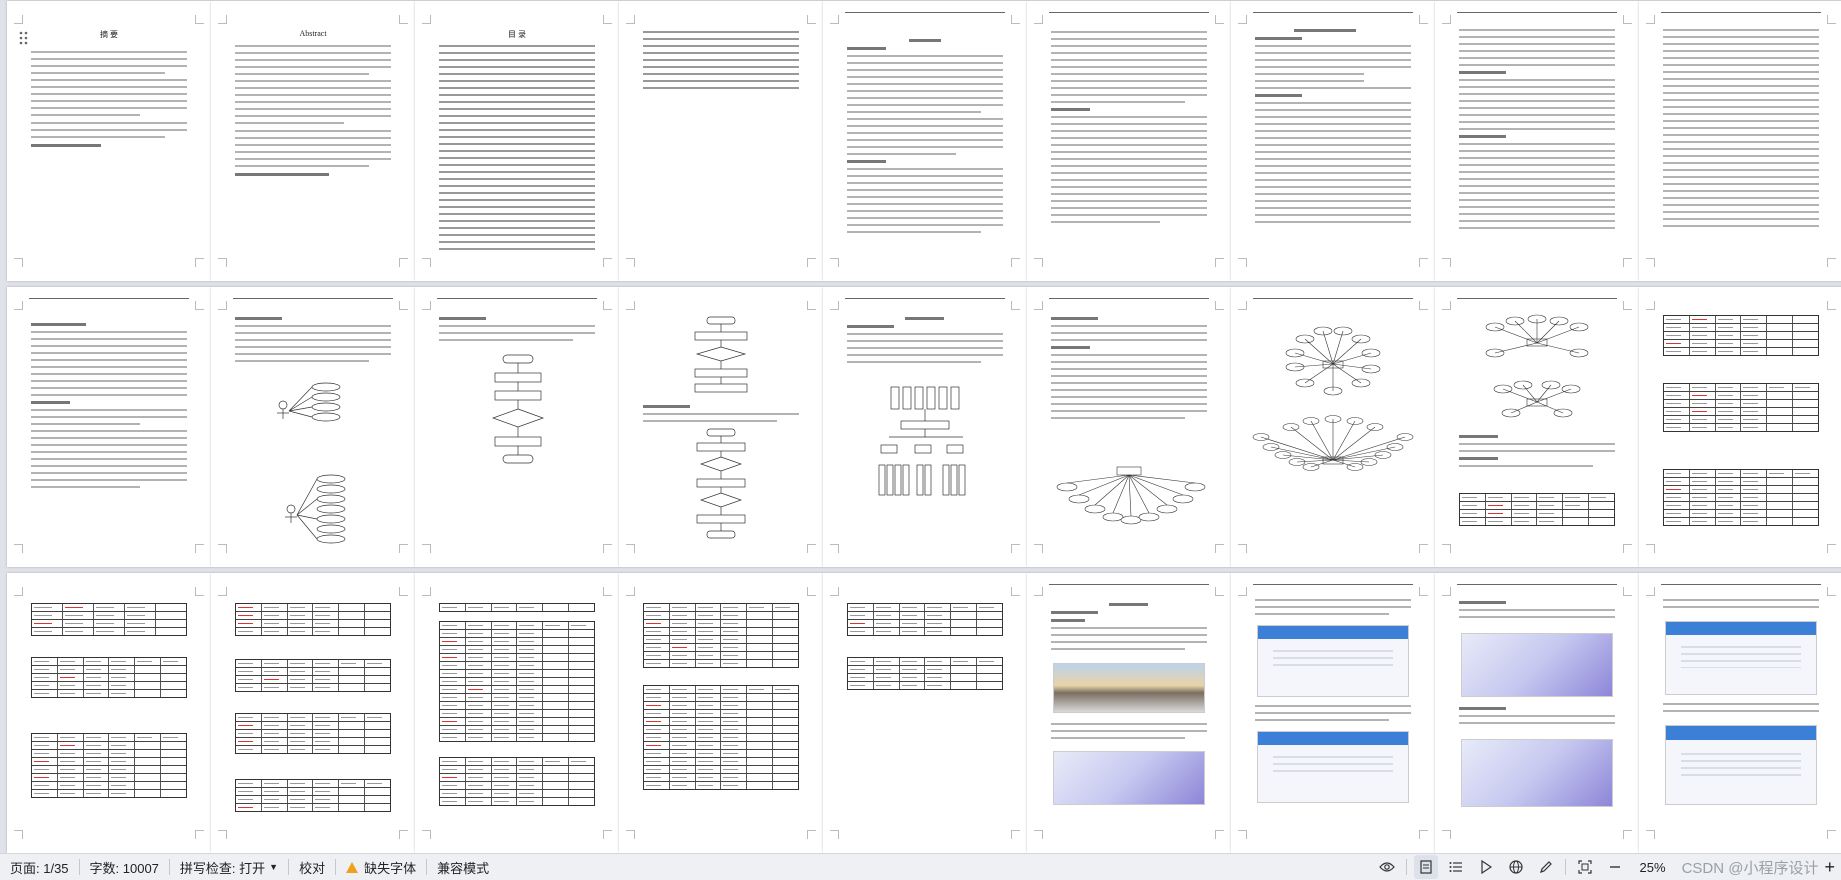 The height and width of the screenshot is (880, 1841). I want to click on list-page-screenshot, so click(1333, 661).